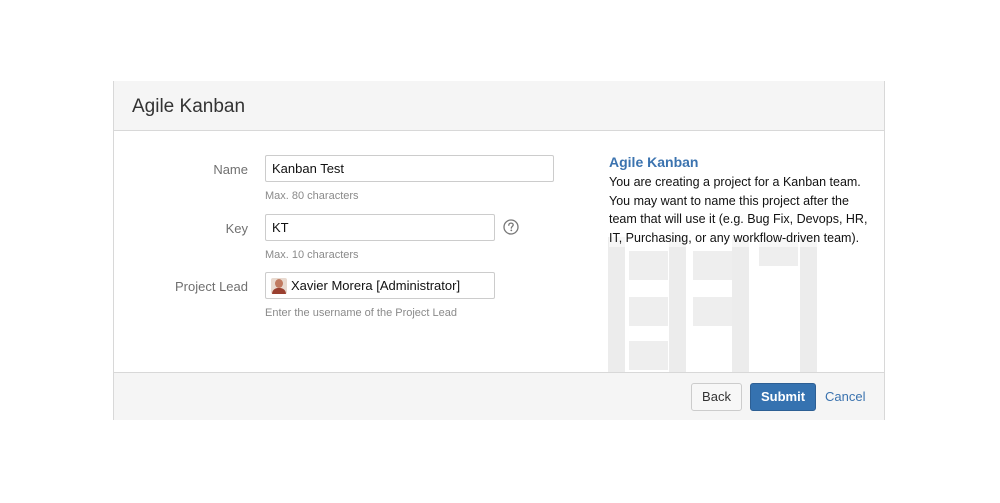 This screenshot has height=503, width=1000. What do you see at coordinates (376, 285) in the screenshot?
I see `project-lead-value: Xavier Morera [Administrator]` at bounding box center [376, 285].